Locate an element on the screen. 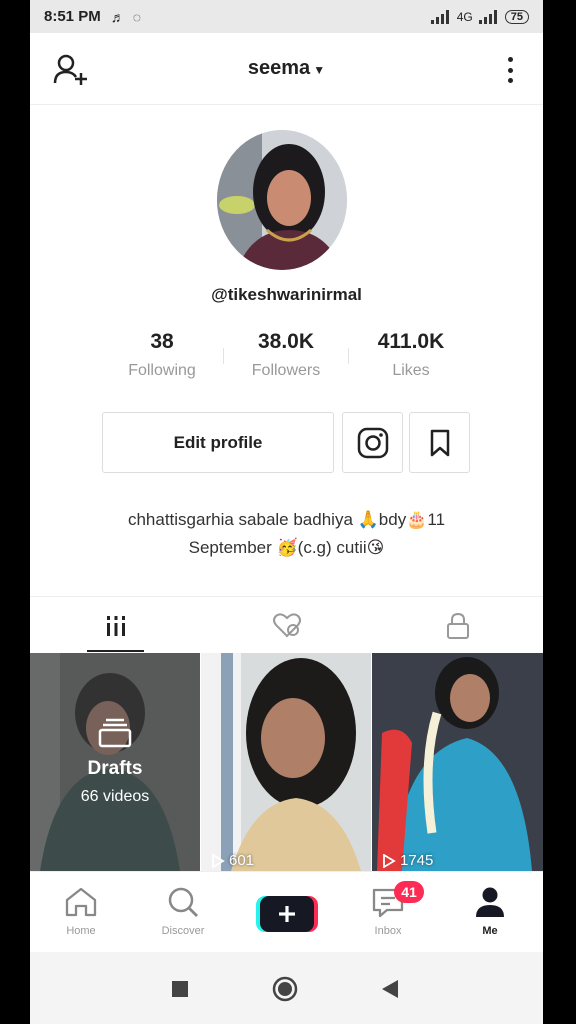  system-nav-bar is located at coordinates (286, 988).